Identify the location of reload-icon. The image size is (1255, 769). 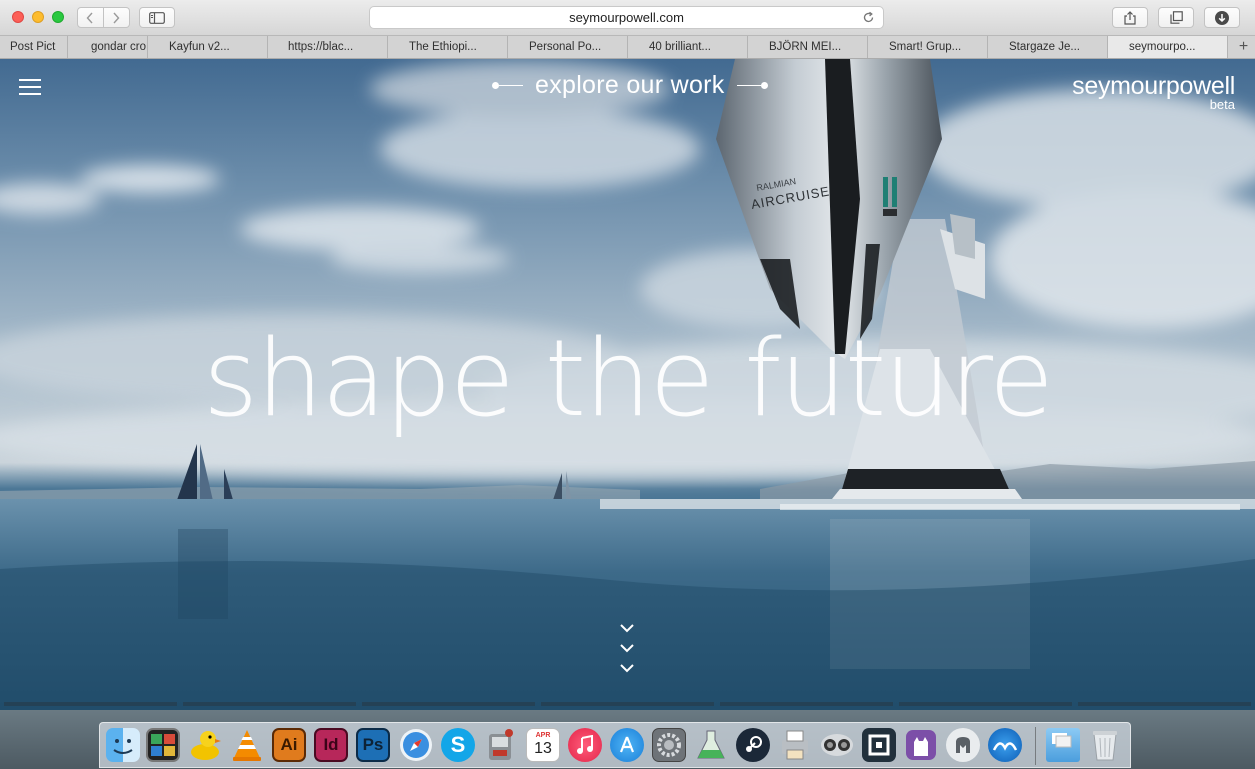
(868, 18).